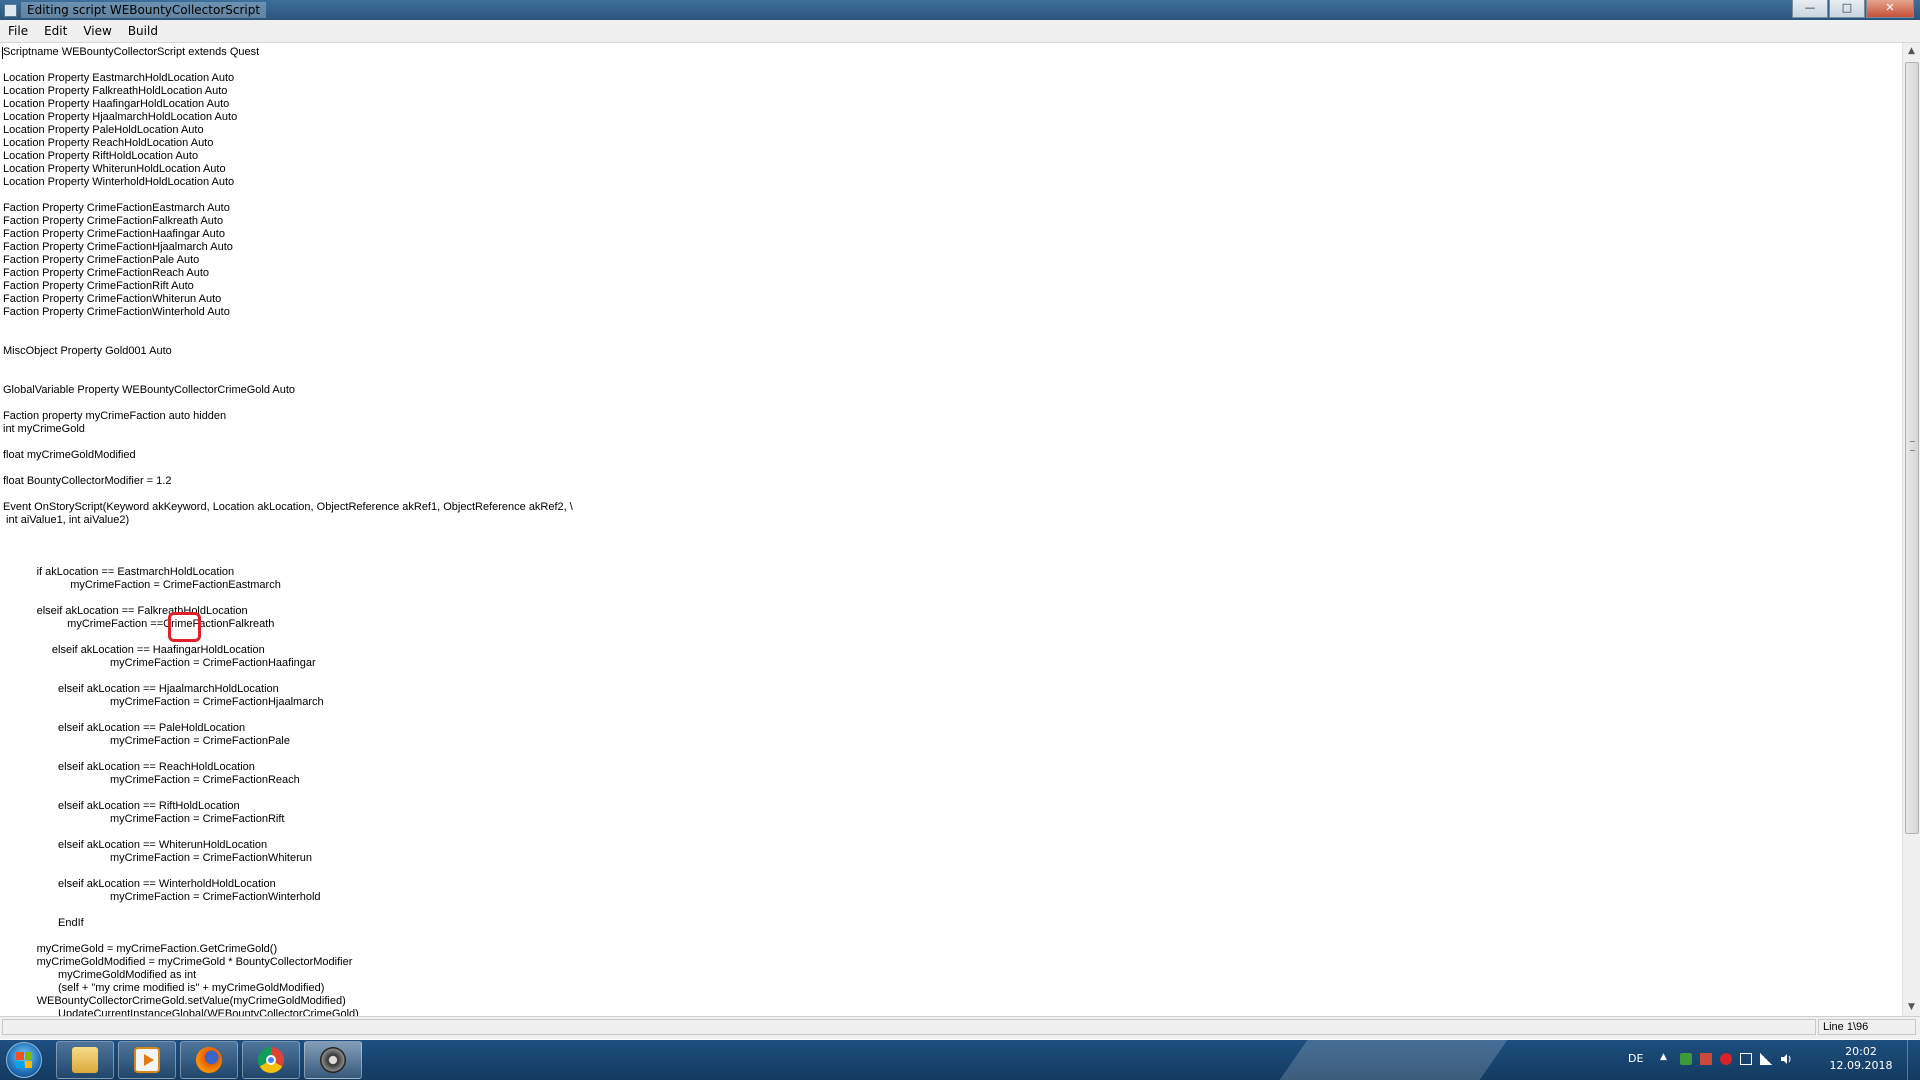 Image resolution: width=1920 pixels, height=1080 pixels. Describe the element at coordinates (288, 858) in the screenshot. I see `code-line: myCrimeFaction = CrimeFactionWhiterun` at that location.